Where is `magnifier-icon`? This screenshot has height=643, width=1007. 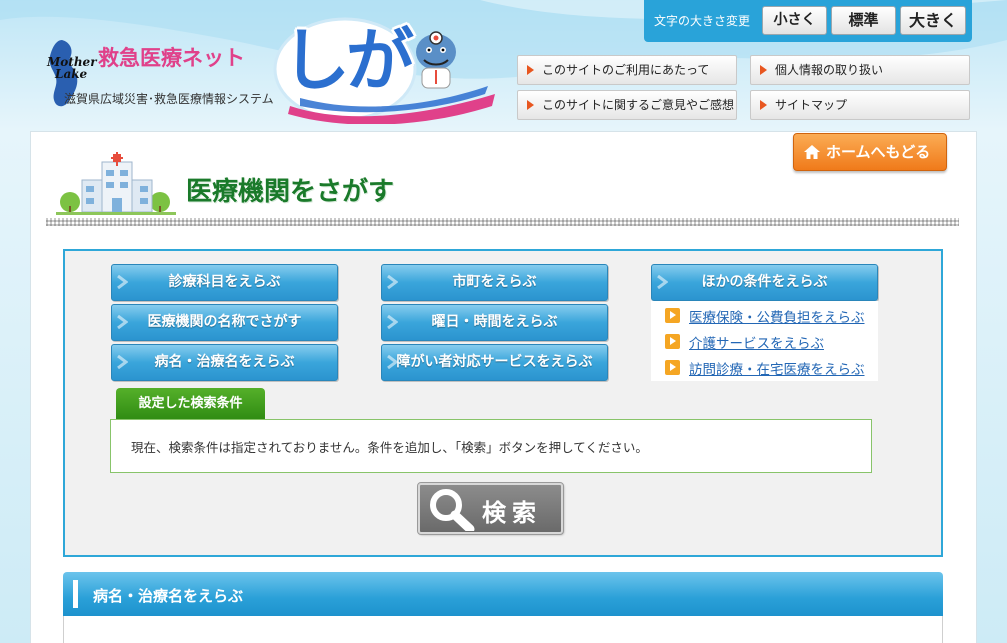 magnifier-icon is located at coordinates (452, 510).